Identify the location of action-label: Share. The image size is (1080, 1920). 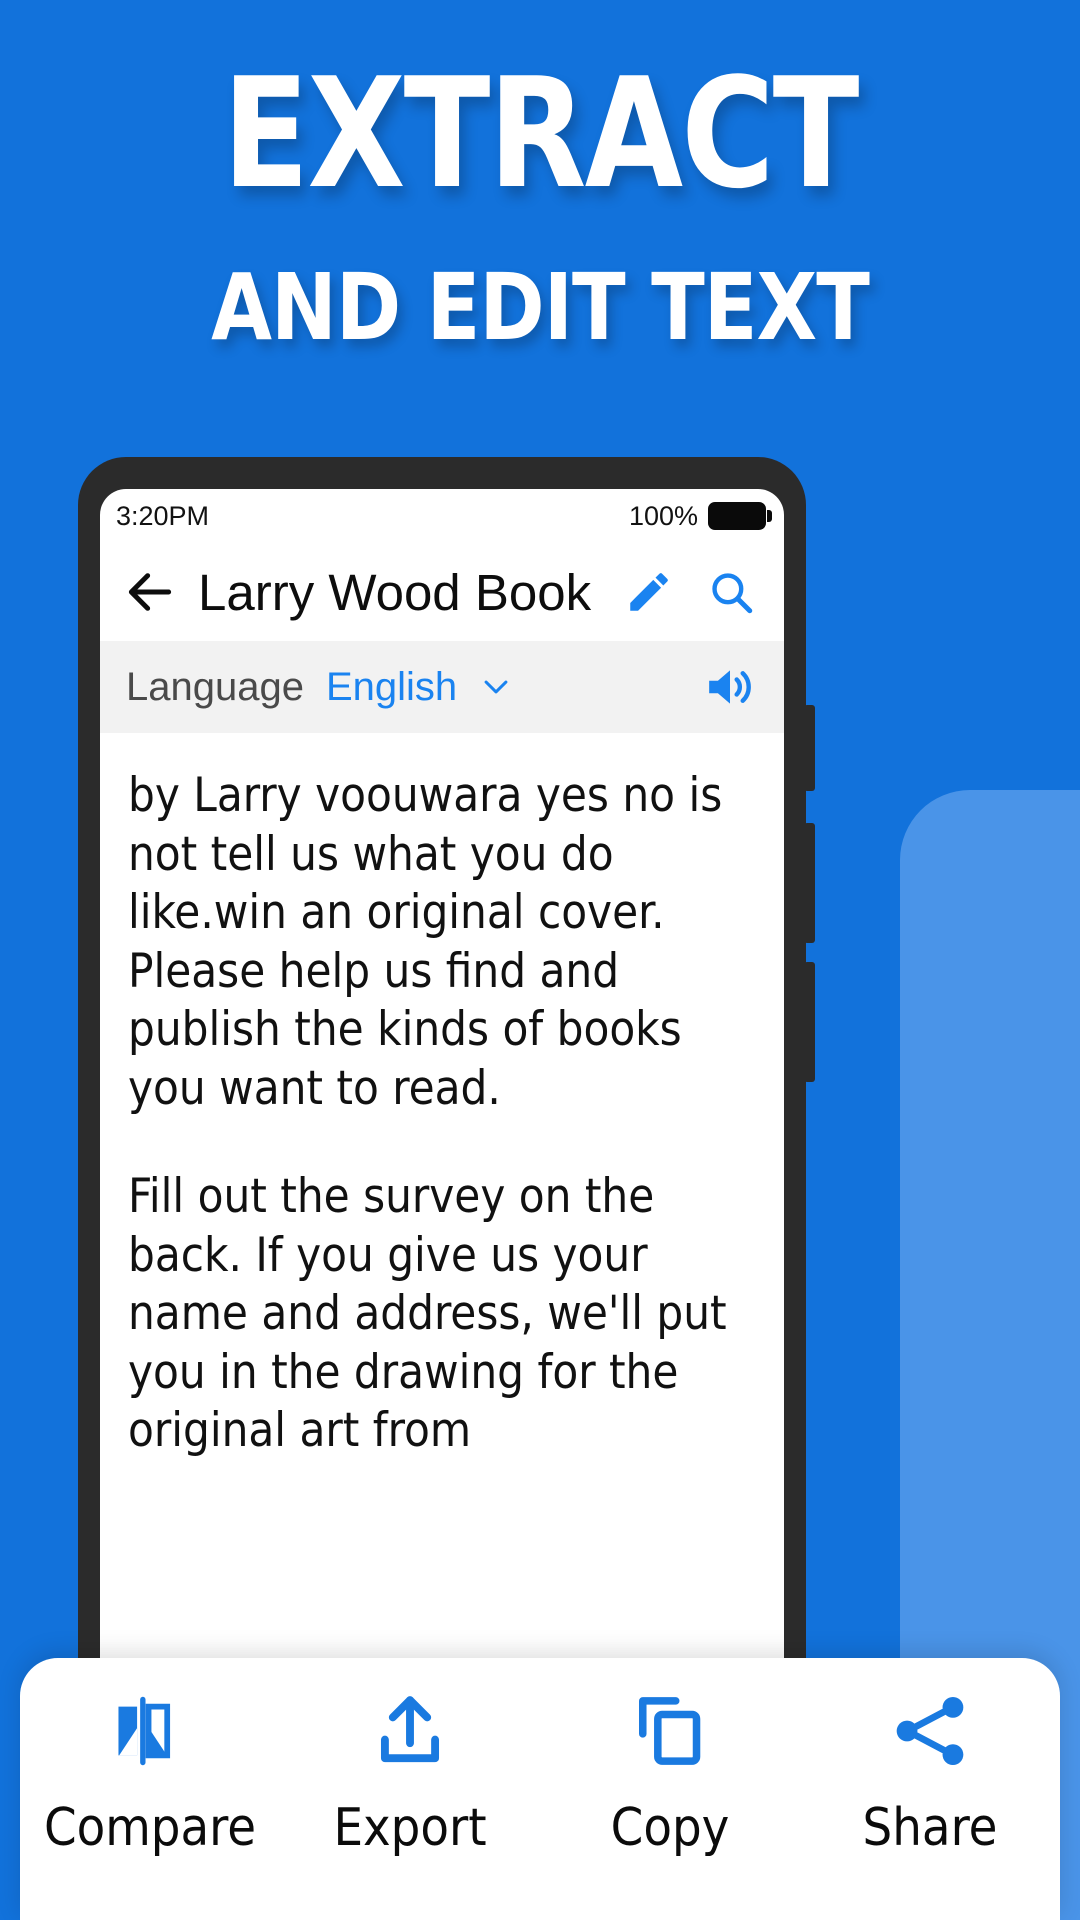
(930, 1828).